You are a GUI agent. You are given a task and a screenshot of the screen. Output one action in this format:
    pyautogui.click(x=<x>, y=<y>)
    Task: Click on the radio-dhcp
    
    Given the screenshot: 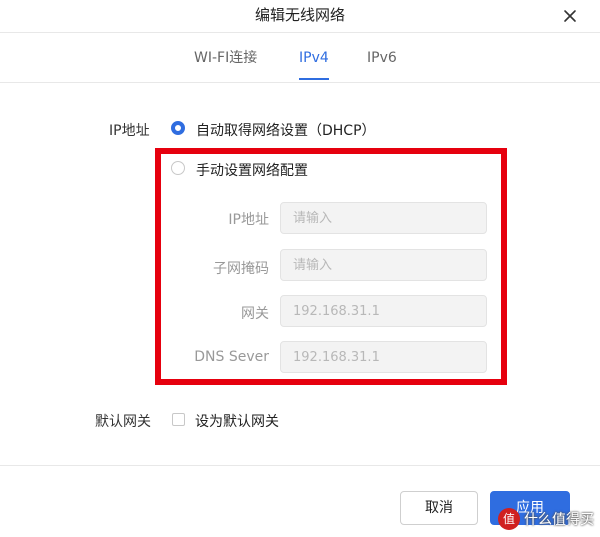 What is the action you would take?
    pyautogui.click(x=178, y=128)
    